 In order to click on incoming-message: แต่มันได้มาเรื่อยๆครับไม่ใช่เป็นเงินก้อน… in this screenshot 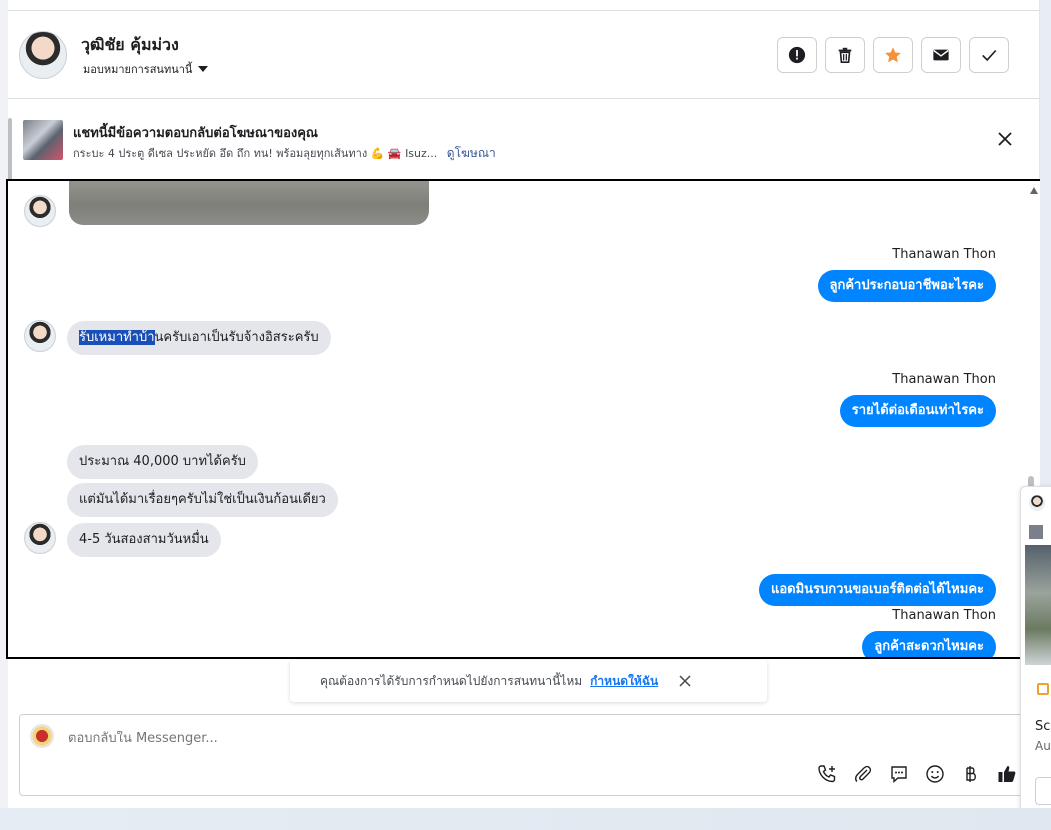, I will do `click(202, 500)`.